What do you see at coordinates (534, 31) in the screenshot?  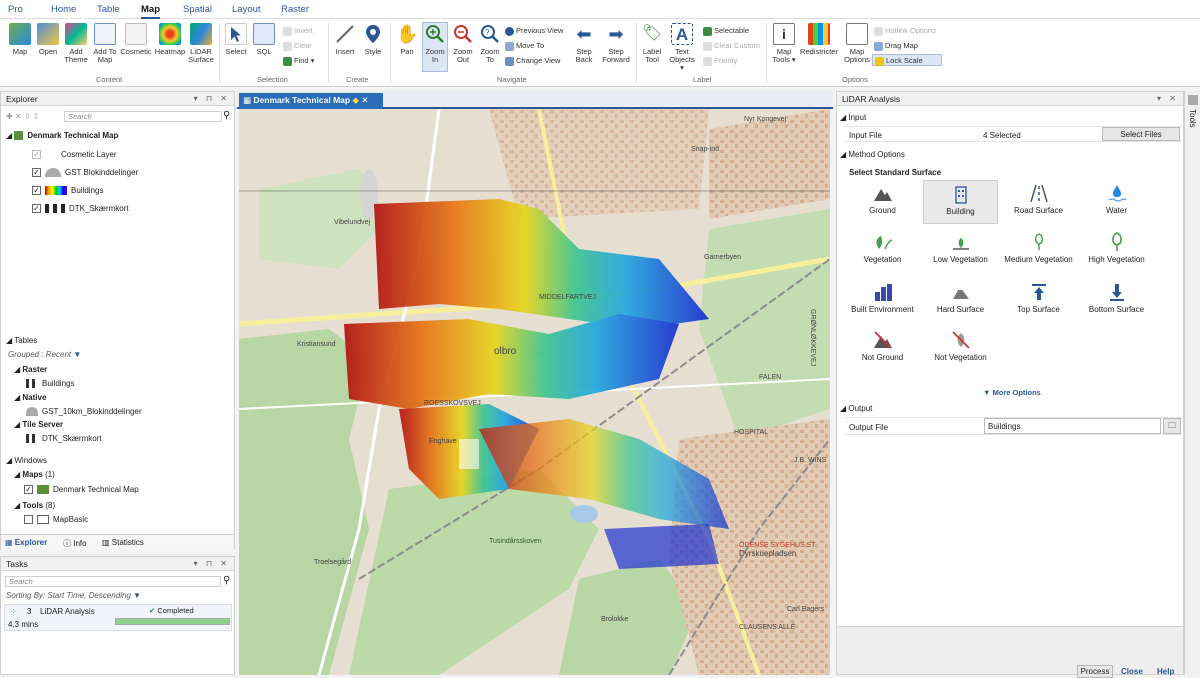 I see `previous-view-button: Previous View` at bounding box center [534, 31].